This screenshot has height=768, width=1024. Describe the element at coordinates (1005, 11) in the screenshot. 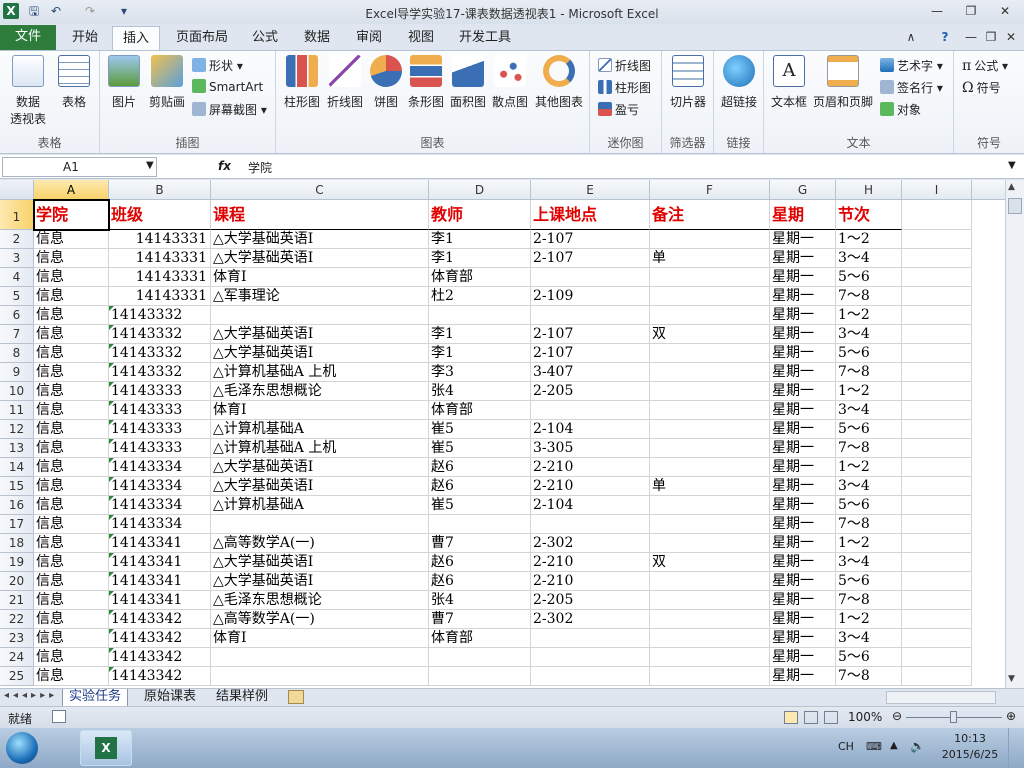

I see `close-icon: ✕` at that location.